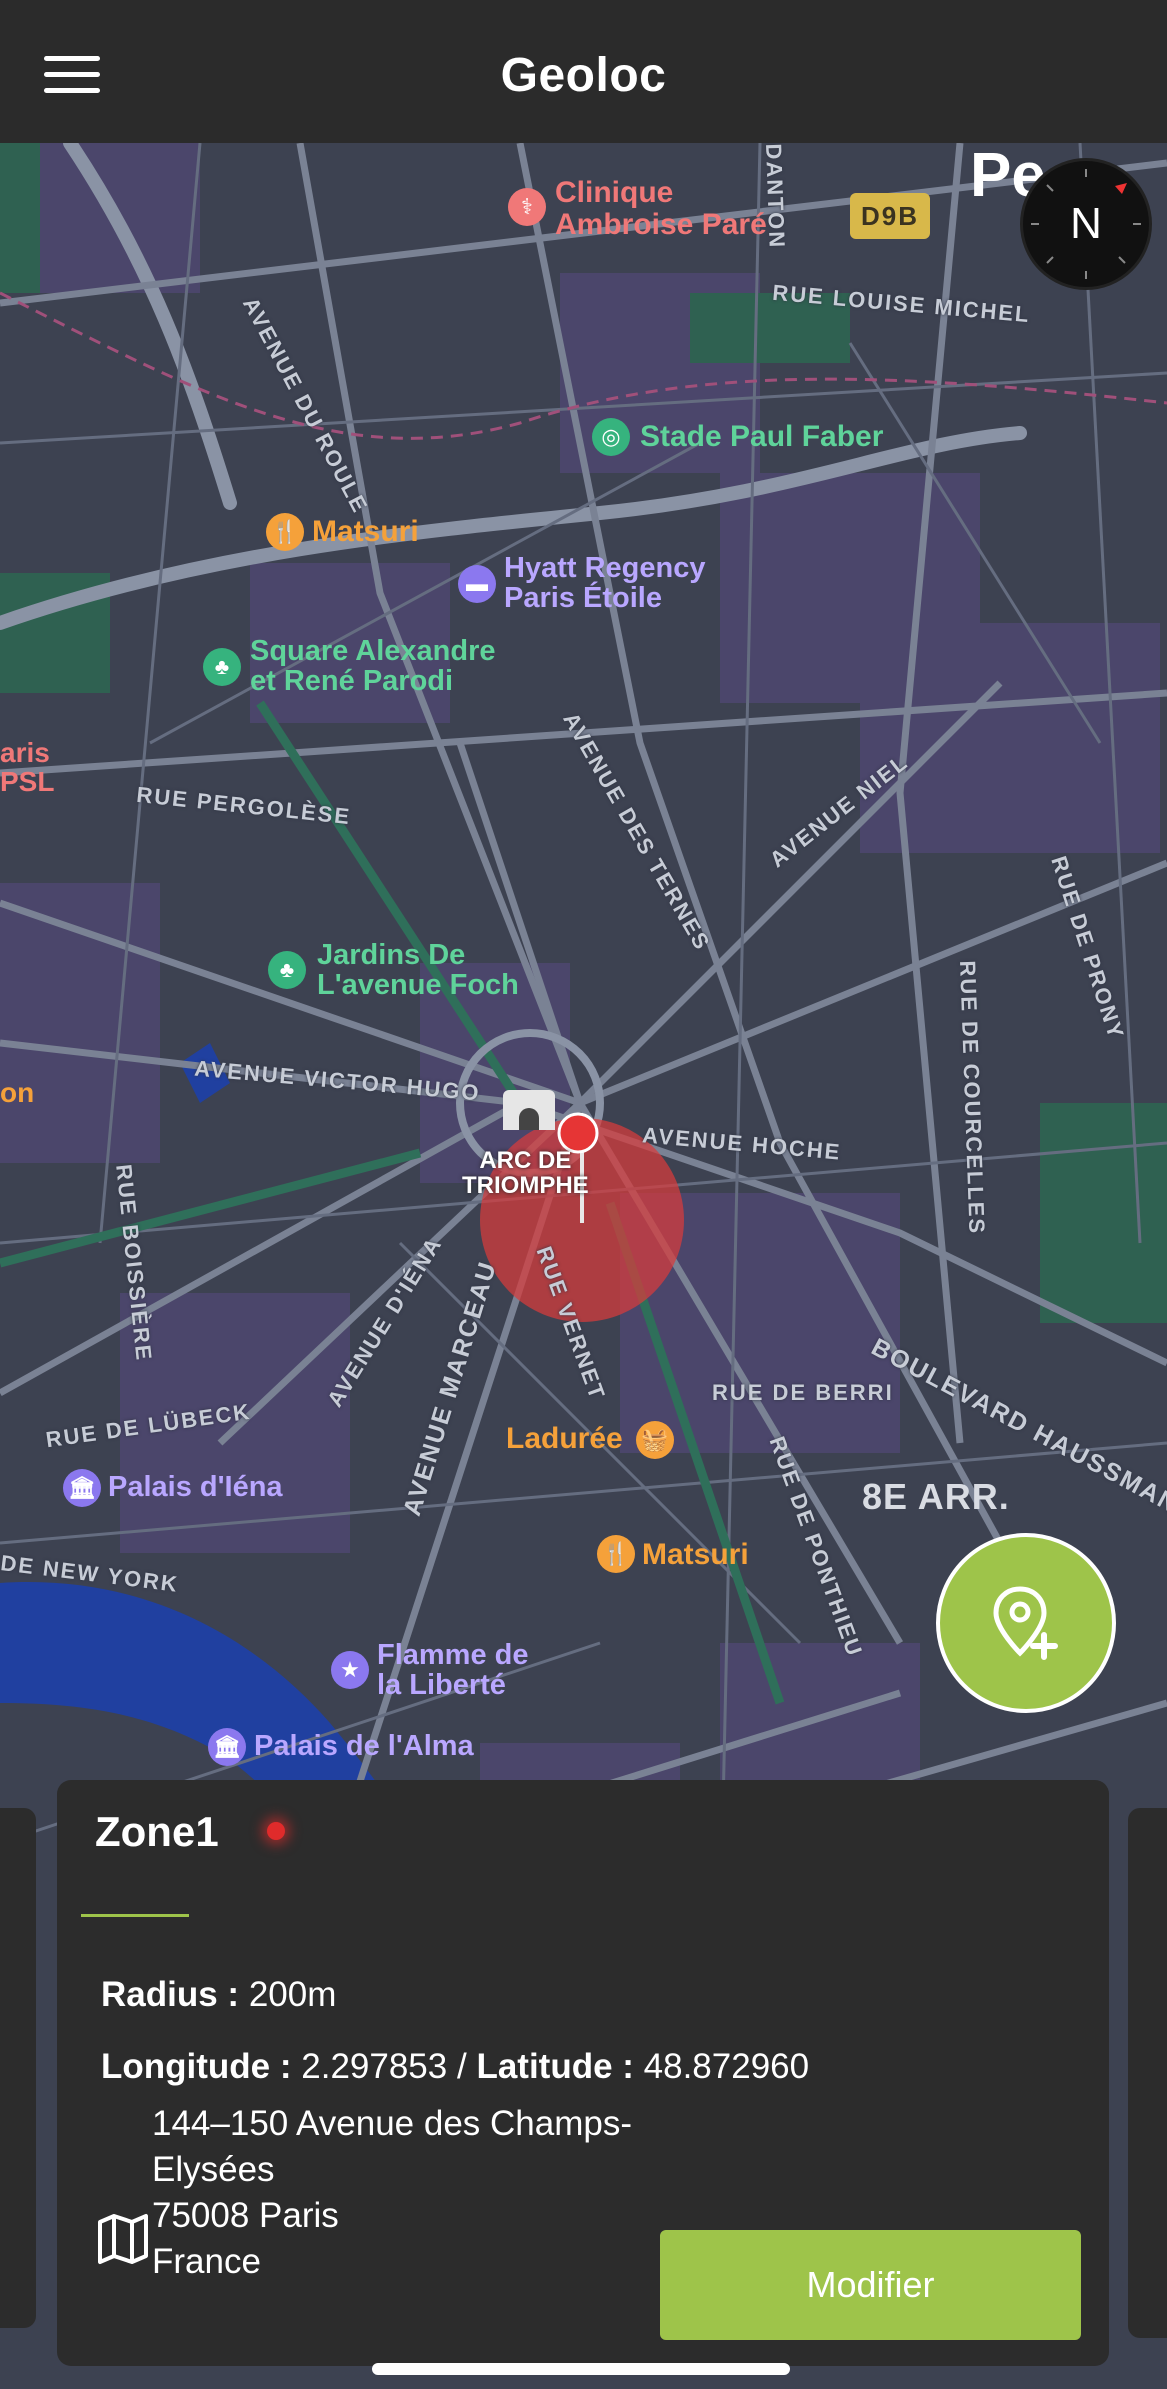 This screenshot has height=2389, width=1167. Describe the element at coordinates (213, 2169) in the screenshot. I see `address-line: Elysées` at that location.